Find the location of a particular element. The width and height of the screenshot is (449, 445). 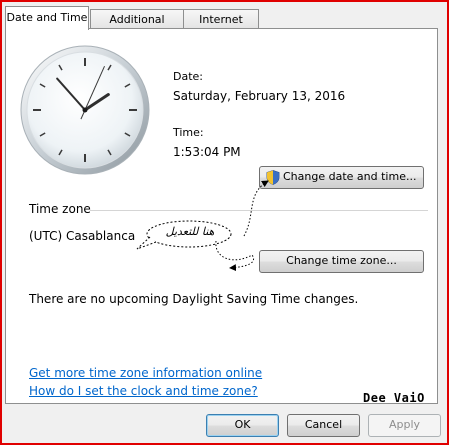

more-time-zone-info-link: Get more time zone information online is located at coordinates (145, 373).